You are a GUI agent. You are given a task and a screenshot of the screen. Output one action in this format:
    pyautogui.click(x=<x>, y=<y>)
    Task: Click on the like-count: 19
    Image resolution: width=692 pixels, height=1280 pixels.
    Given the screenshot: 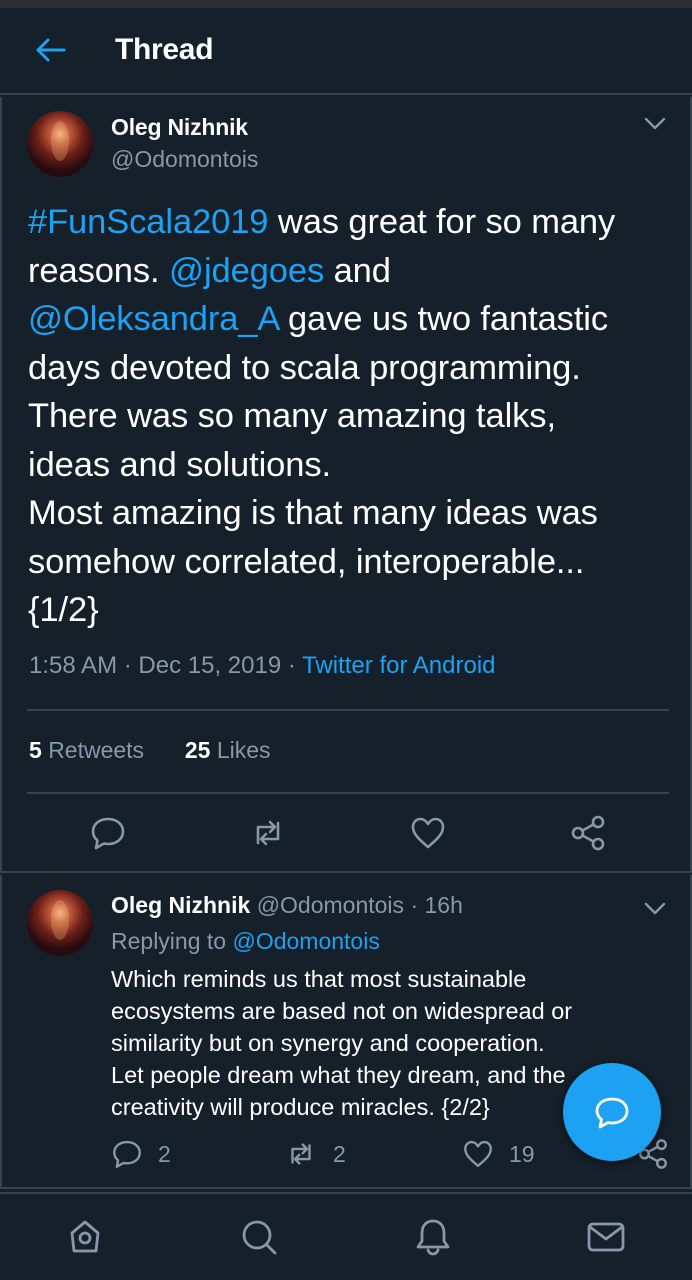 What is the action you would take?
    pyautogui.click(x=522, y=1154)
    